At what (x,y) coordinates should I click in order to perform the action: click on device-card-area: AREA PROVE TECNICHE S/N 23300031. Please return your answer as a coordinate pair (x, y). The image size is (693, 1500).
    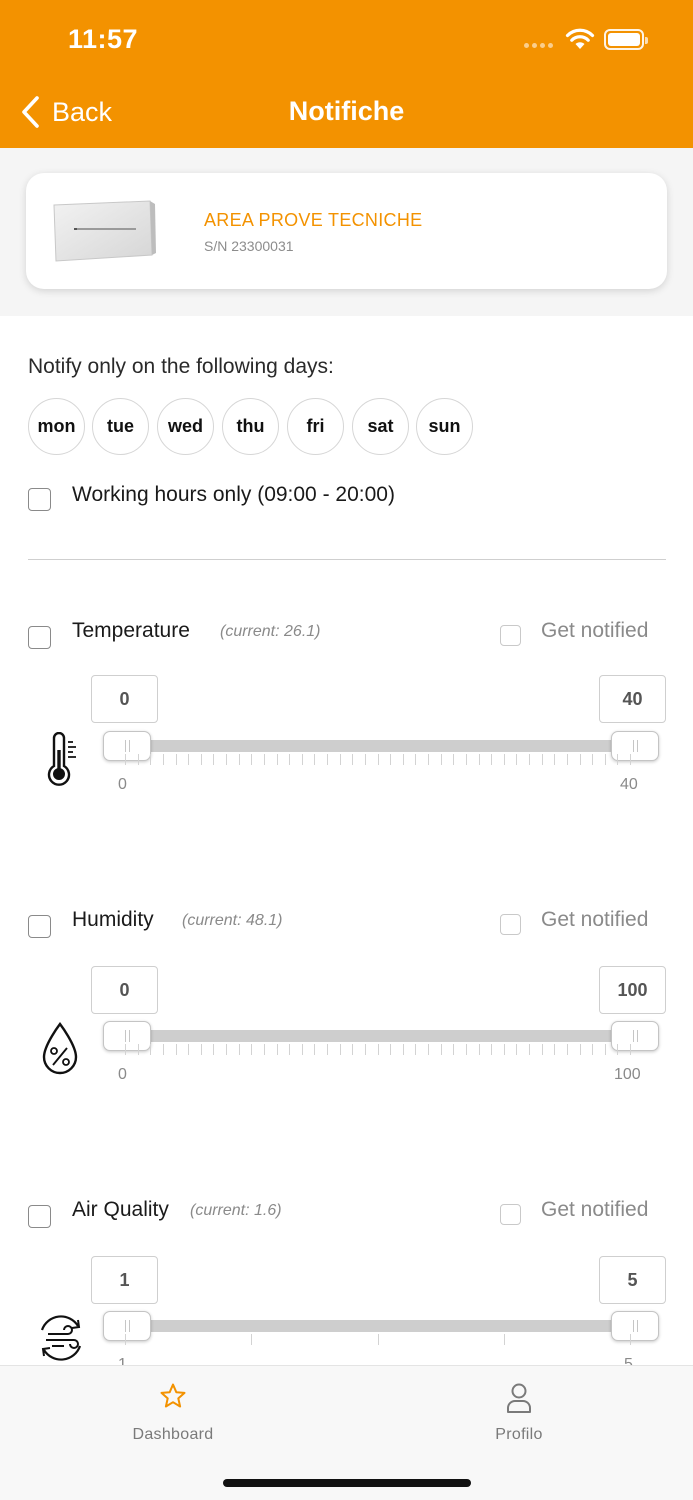
    Looking at the image, I should click on (346, 232).